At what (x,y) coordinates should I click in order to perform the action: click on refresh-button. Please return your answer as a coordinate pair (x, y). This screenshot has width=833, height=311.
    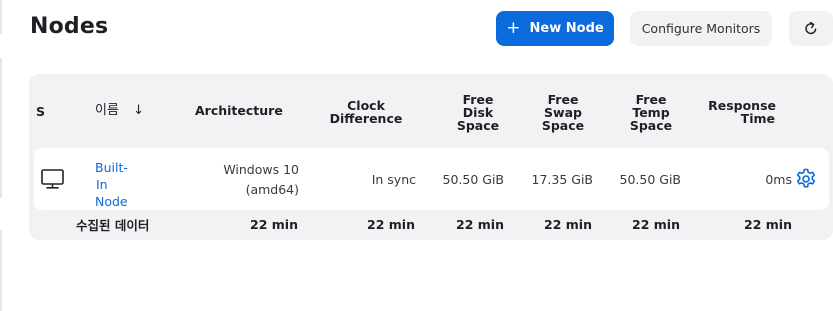
    Looking at the image, I should click on (811, 28).